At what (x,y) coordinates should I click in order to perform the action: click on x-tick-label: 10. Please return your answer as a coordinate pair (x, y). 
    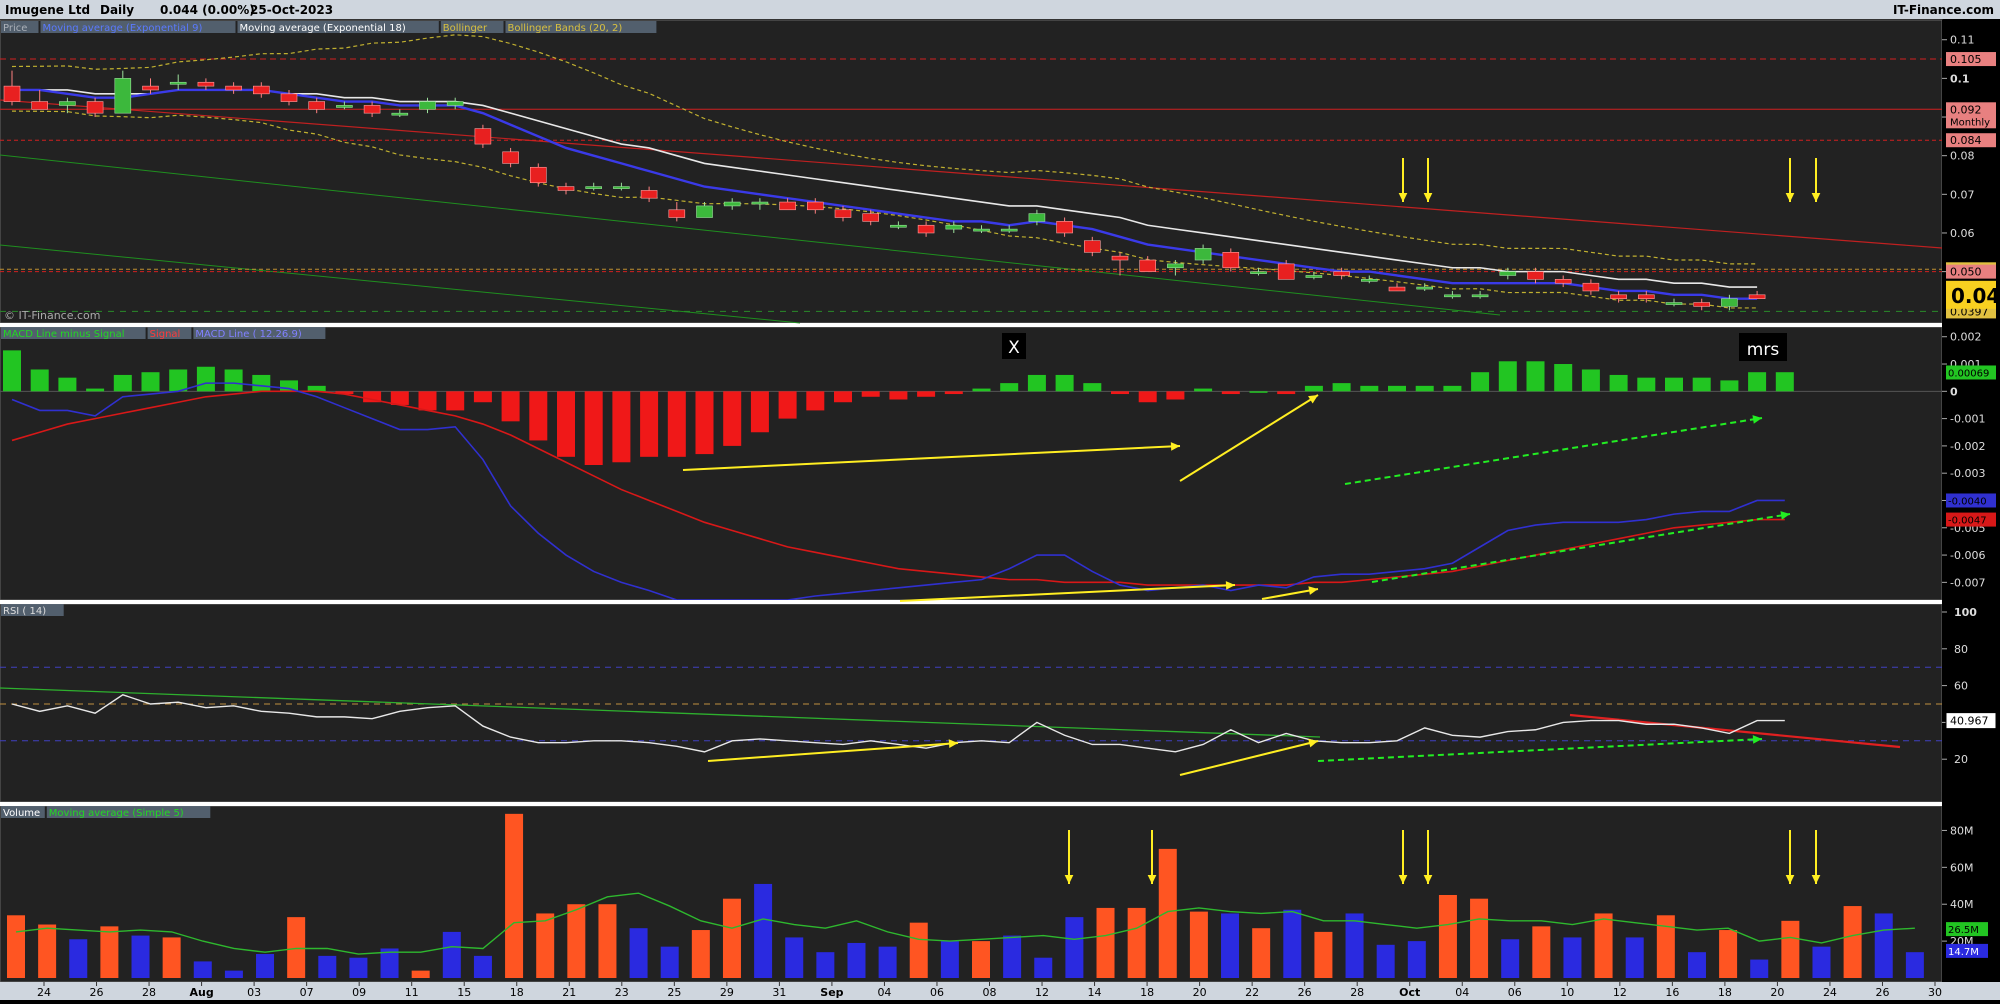
    Looking at the image, I should click on (1567, 992).